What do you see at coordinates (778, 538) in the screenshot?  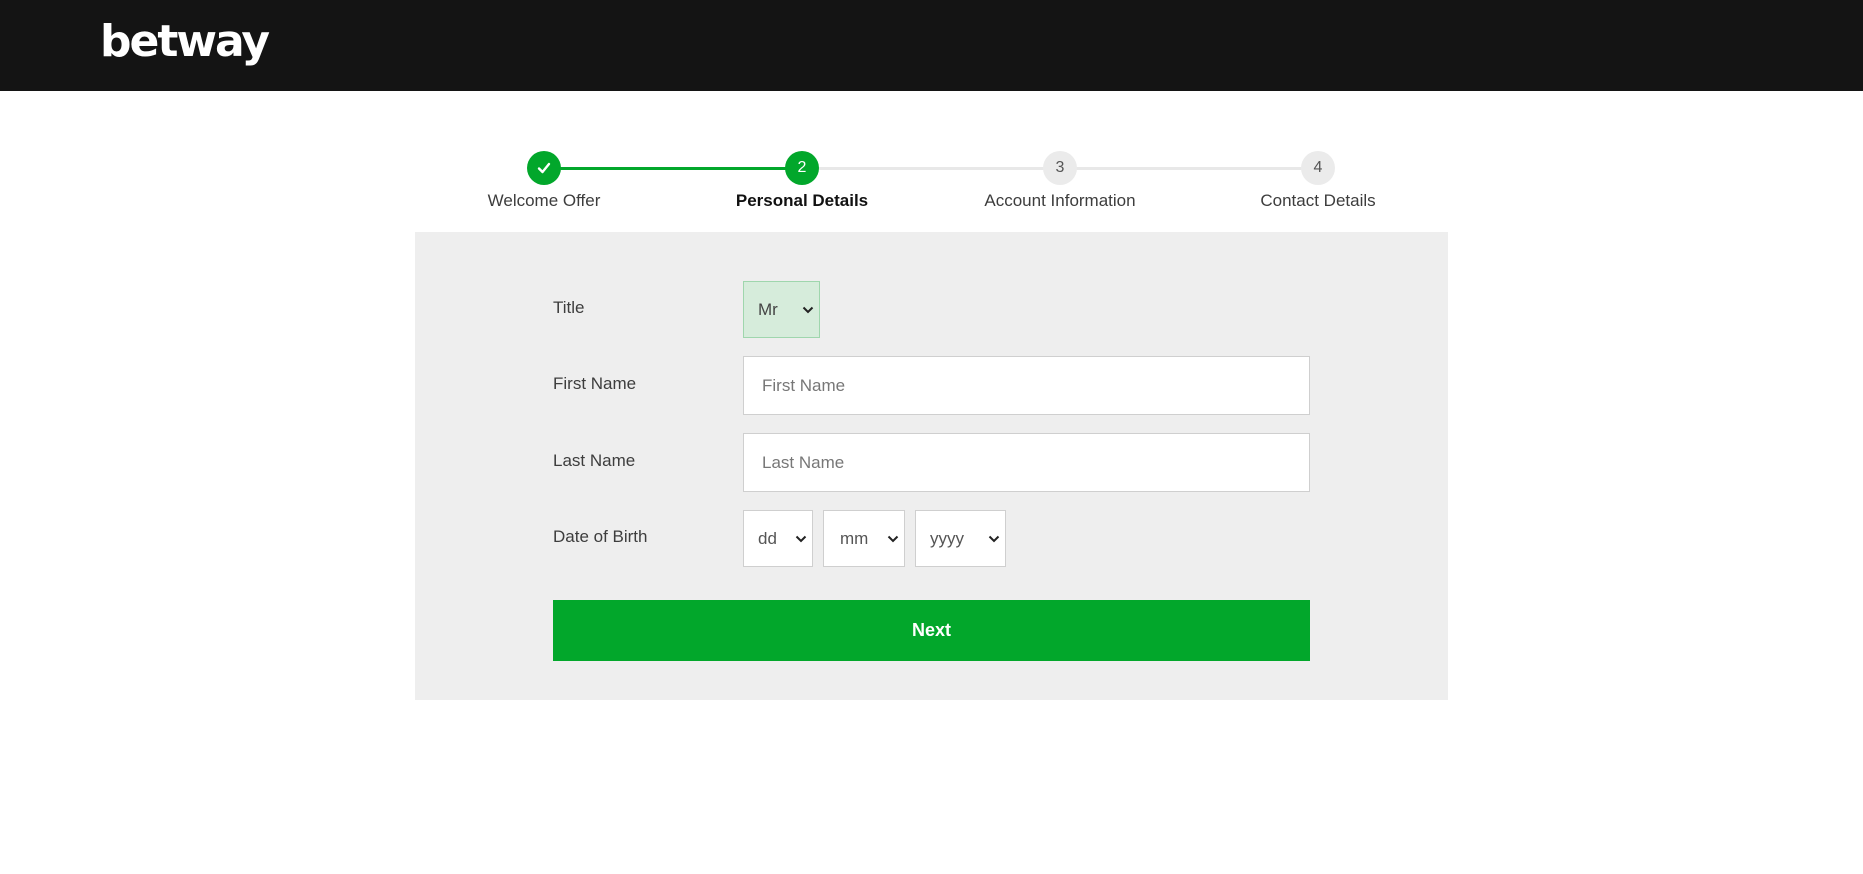 I see `dob-day-select: dd` at bounding box center [778, 538].